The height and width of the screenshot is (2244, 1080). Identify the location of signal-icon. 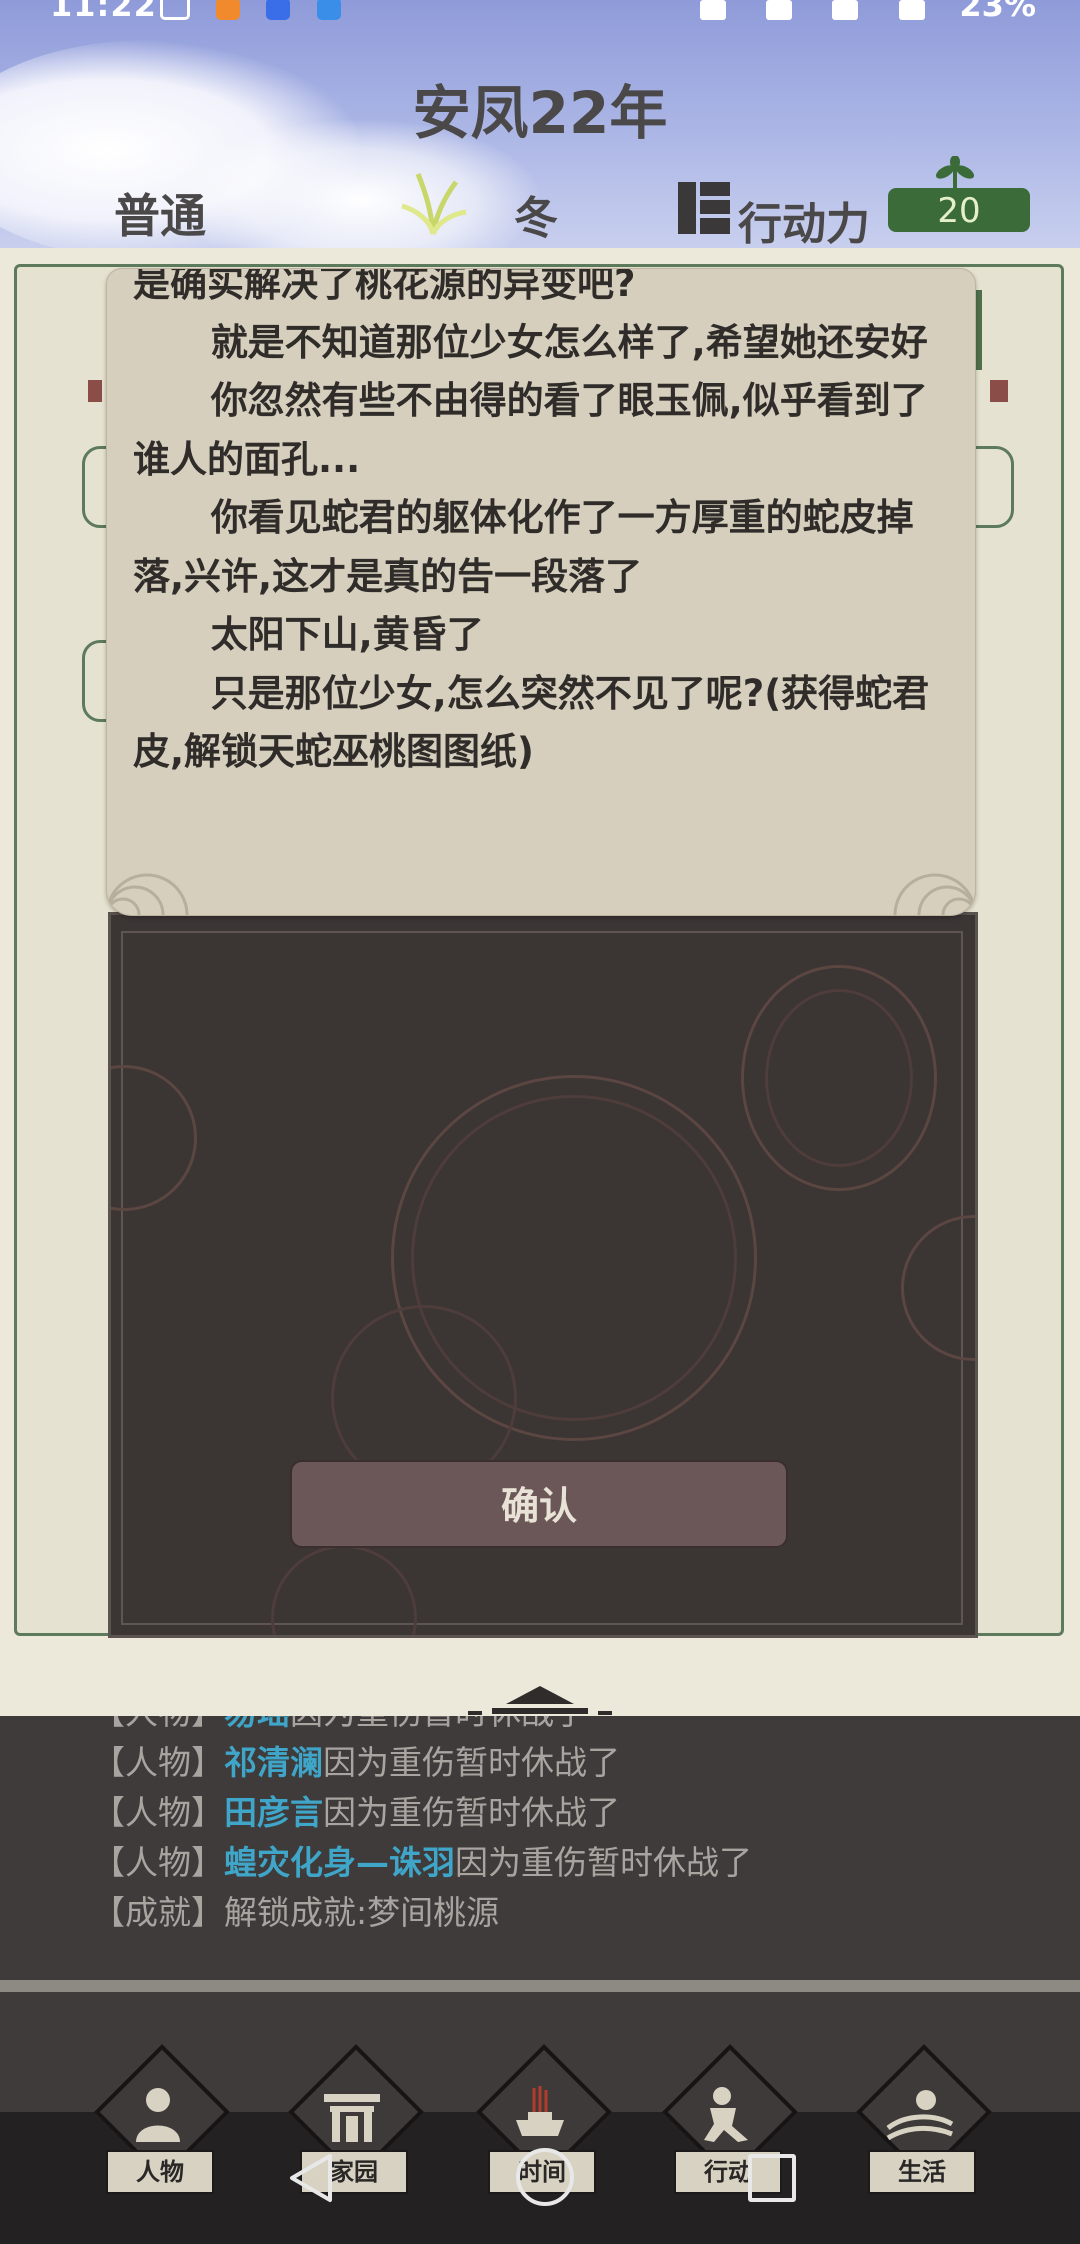
(911, 10).